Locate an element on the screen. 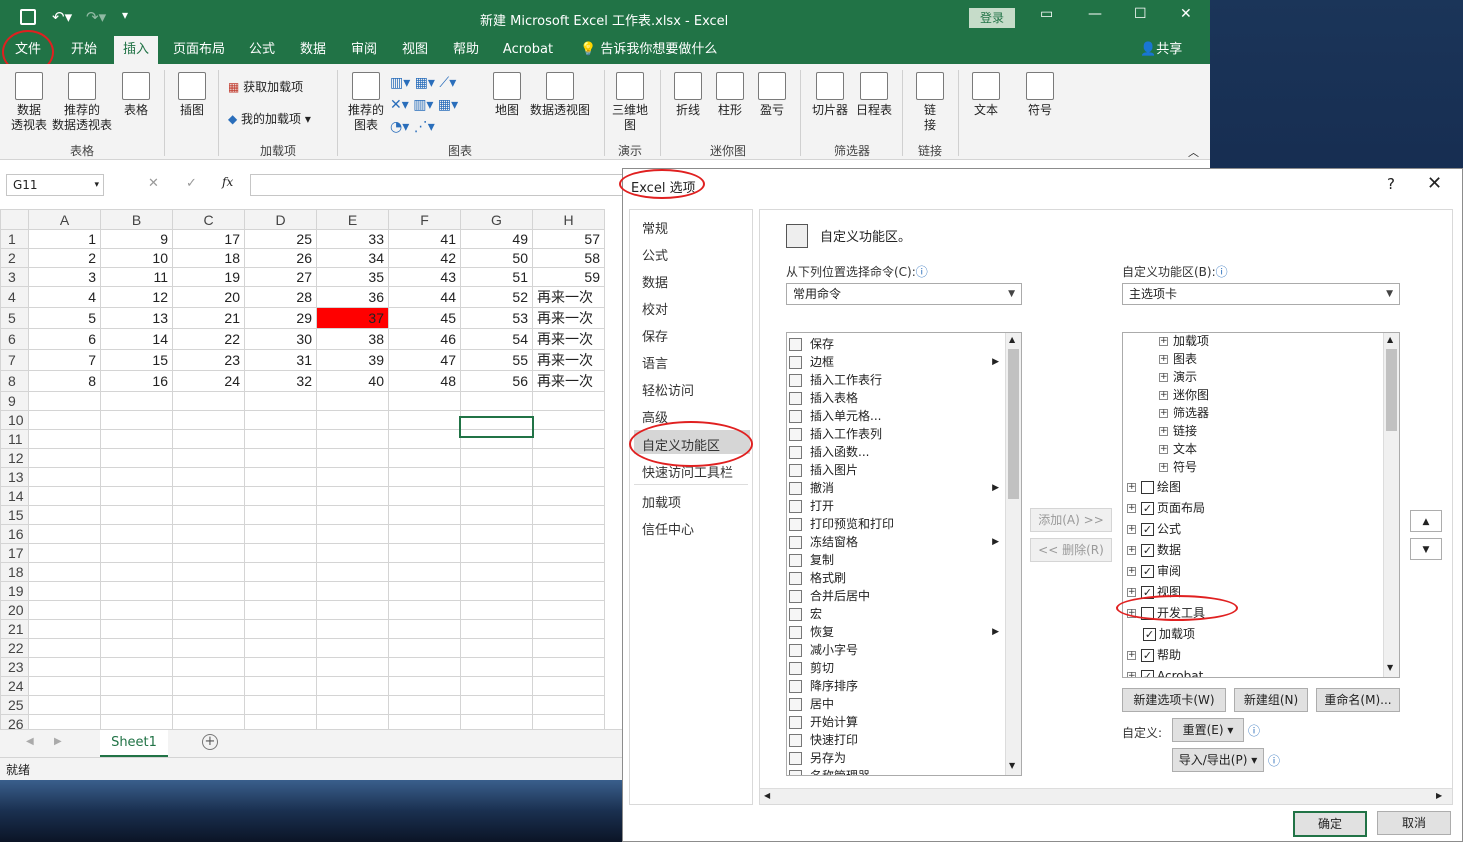 The width and height of the screenshot is (1463, 842). cell: 6 is located at coordinates (64, 339).